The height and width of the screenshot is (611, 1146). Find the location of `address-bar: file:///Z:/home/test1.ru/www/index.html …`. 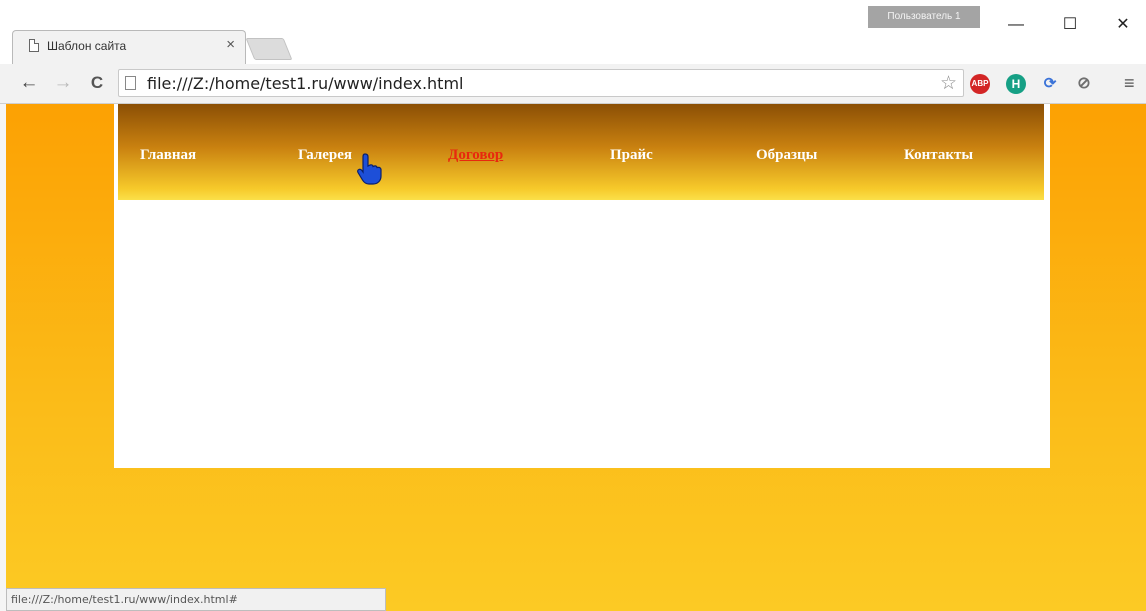

address-bar: file:///Z:/home/test1.ru/www/index.html … is located at coordinates (541, 83).